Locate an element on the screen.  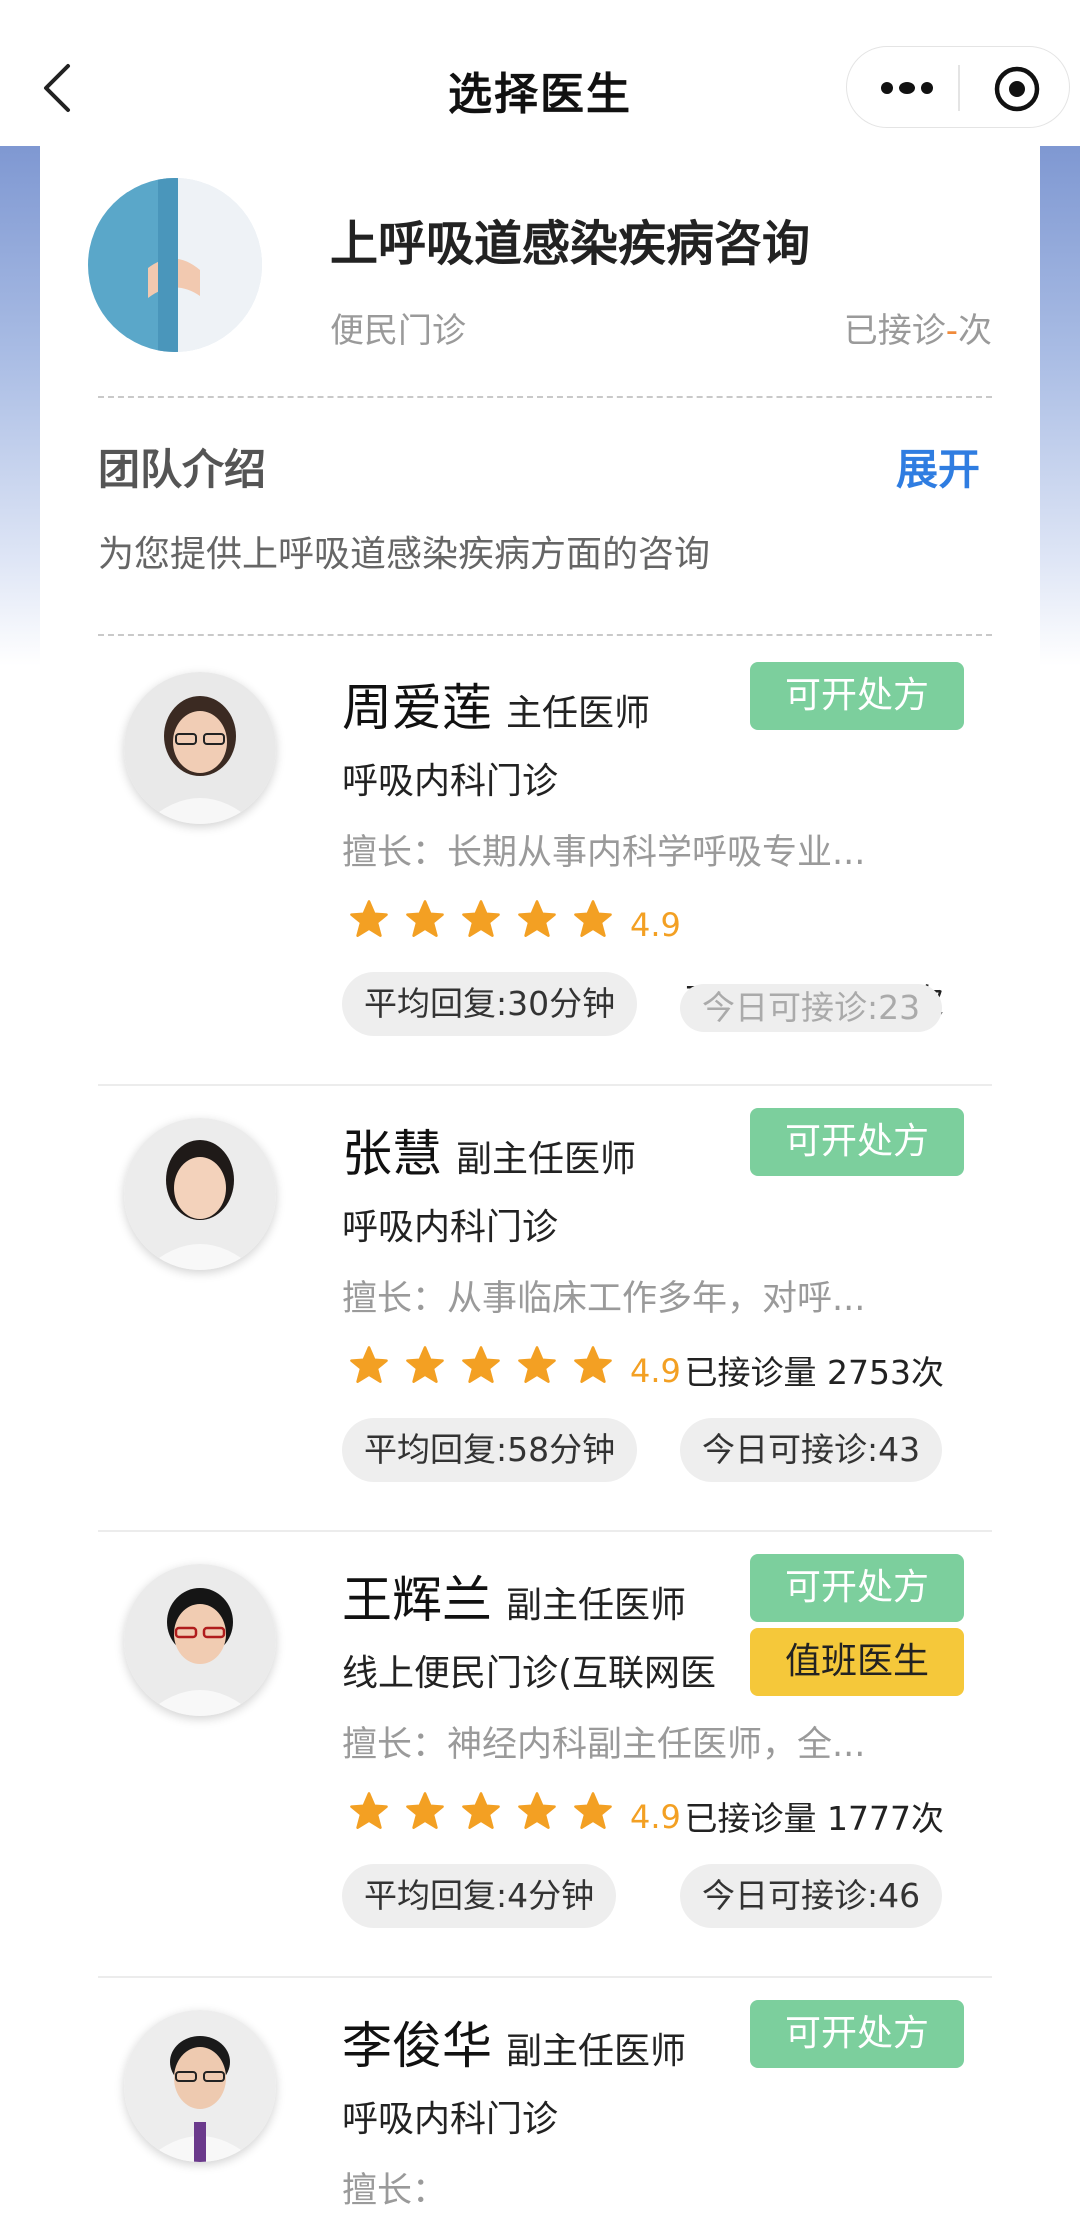
doctor-name: 周爱莲 主任医师 is located at coordinates (496, 704).